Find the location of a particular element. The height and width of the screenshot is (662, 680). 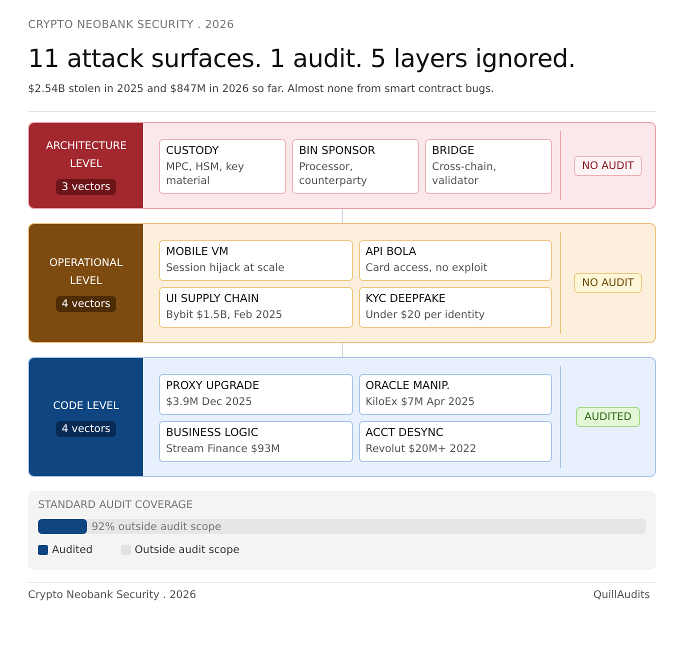

vector-title: ACCT DESYNC is located at coordinates (405, 432).